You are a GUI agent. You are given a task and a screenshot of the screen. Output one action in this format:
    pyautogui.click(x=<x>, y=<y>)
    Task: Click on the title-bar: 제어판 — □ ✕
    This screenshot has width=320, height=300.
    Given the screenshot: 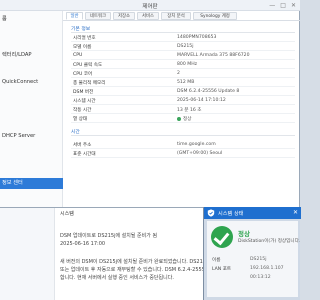 What is the action you would take?
    pyautogui.click(x=150, y=5)
    